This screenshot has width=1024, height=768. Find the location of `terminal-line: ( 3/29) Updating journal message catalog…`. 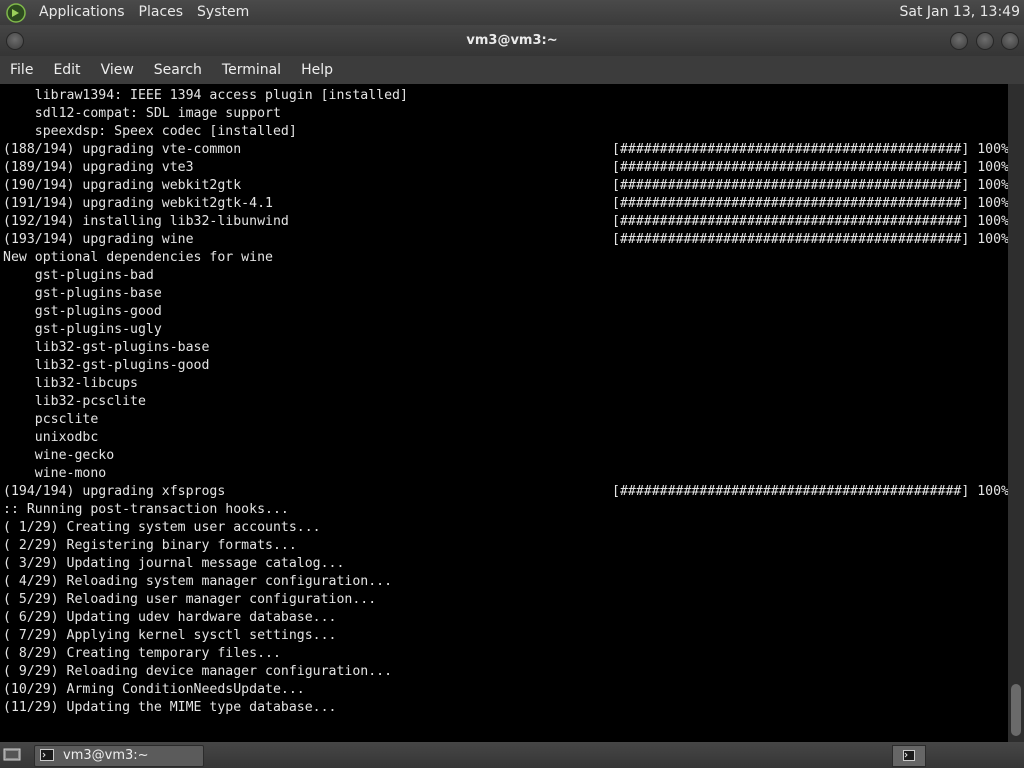

terminal-line: ( 3/29) Updating journal message catalog… is located at coordinates (505, 564).